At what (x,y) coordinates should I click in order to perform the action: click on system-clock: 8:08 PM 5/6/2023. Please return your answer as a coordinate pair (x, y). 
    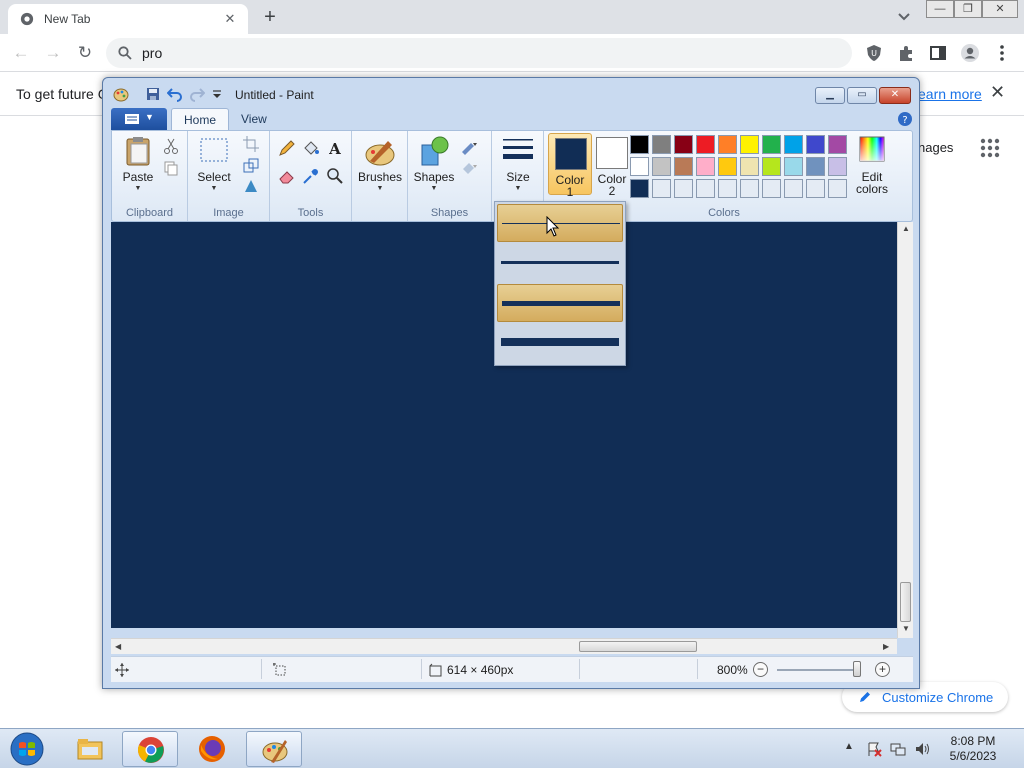
    Looking at the image, I should click on (973, 749).